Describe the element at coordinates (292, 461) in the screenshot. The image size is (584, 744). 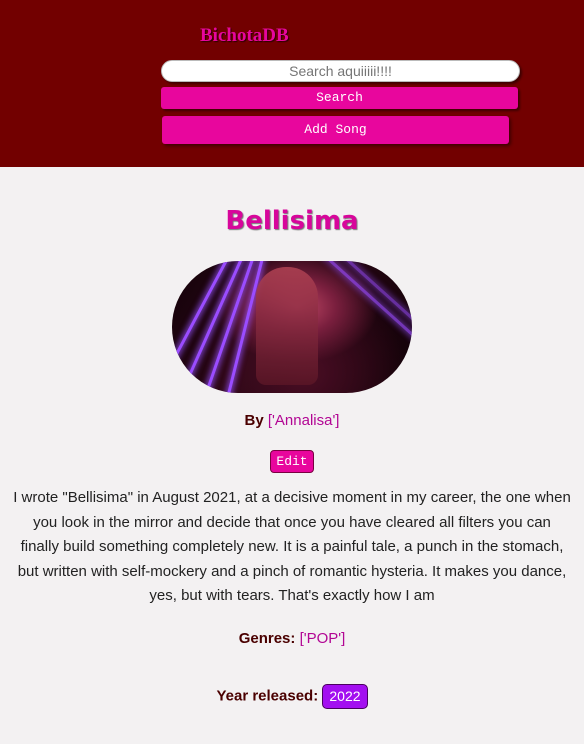
I see `edit-button: Edit` at that location.